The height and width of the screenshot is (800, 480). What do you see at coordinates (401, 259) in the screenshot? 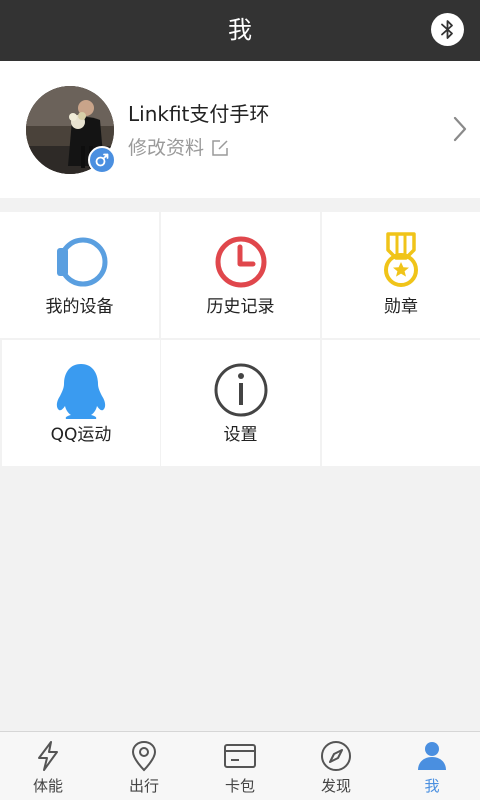
I see `medal-icon` at bounding box center [401, 259].